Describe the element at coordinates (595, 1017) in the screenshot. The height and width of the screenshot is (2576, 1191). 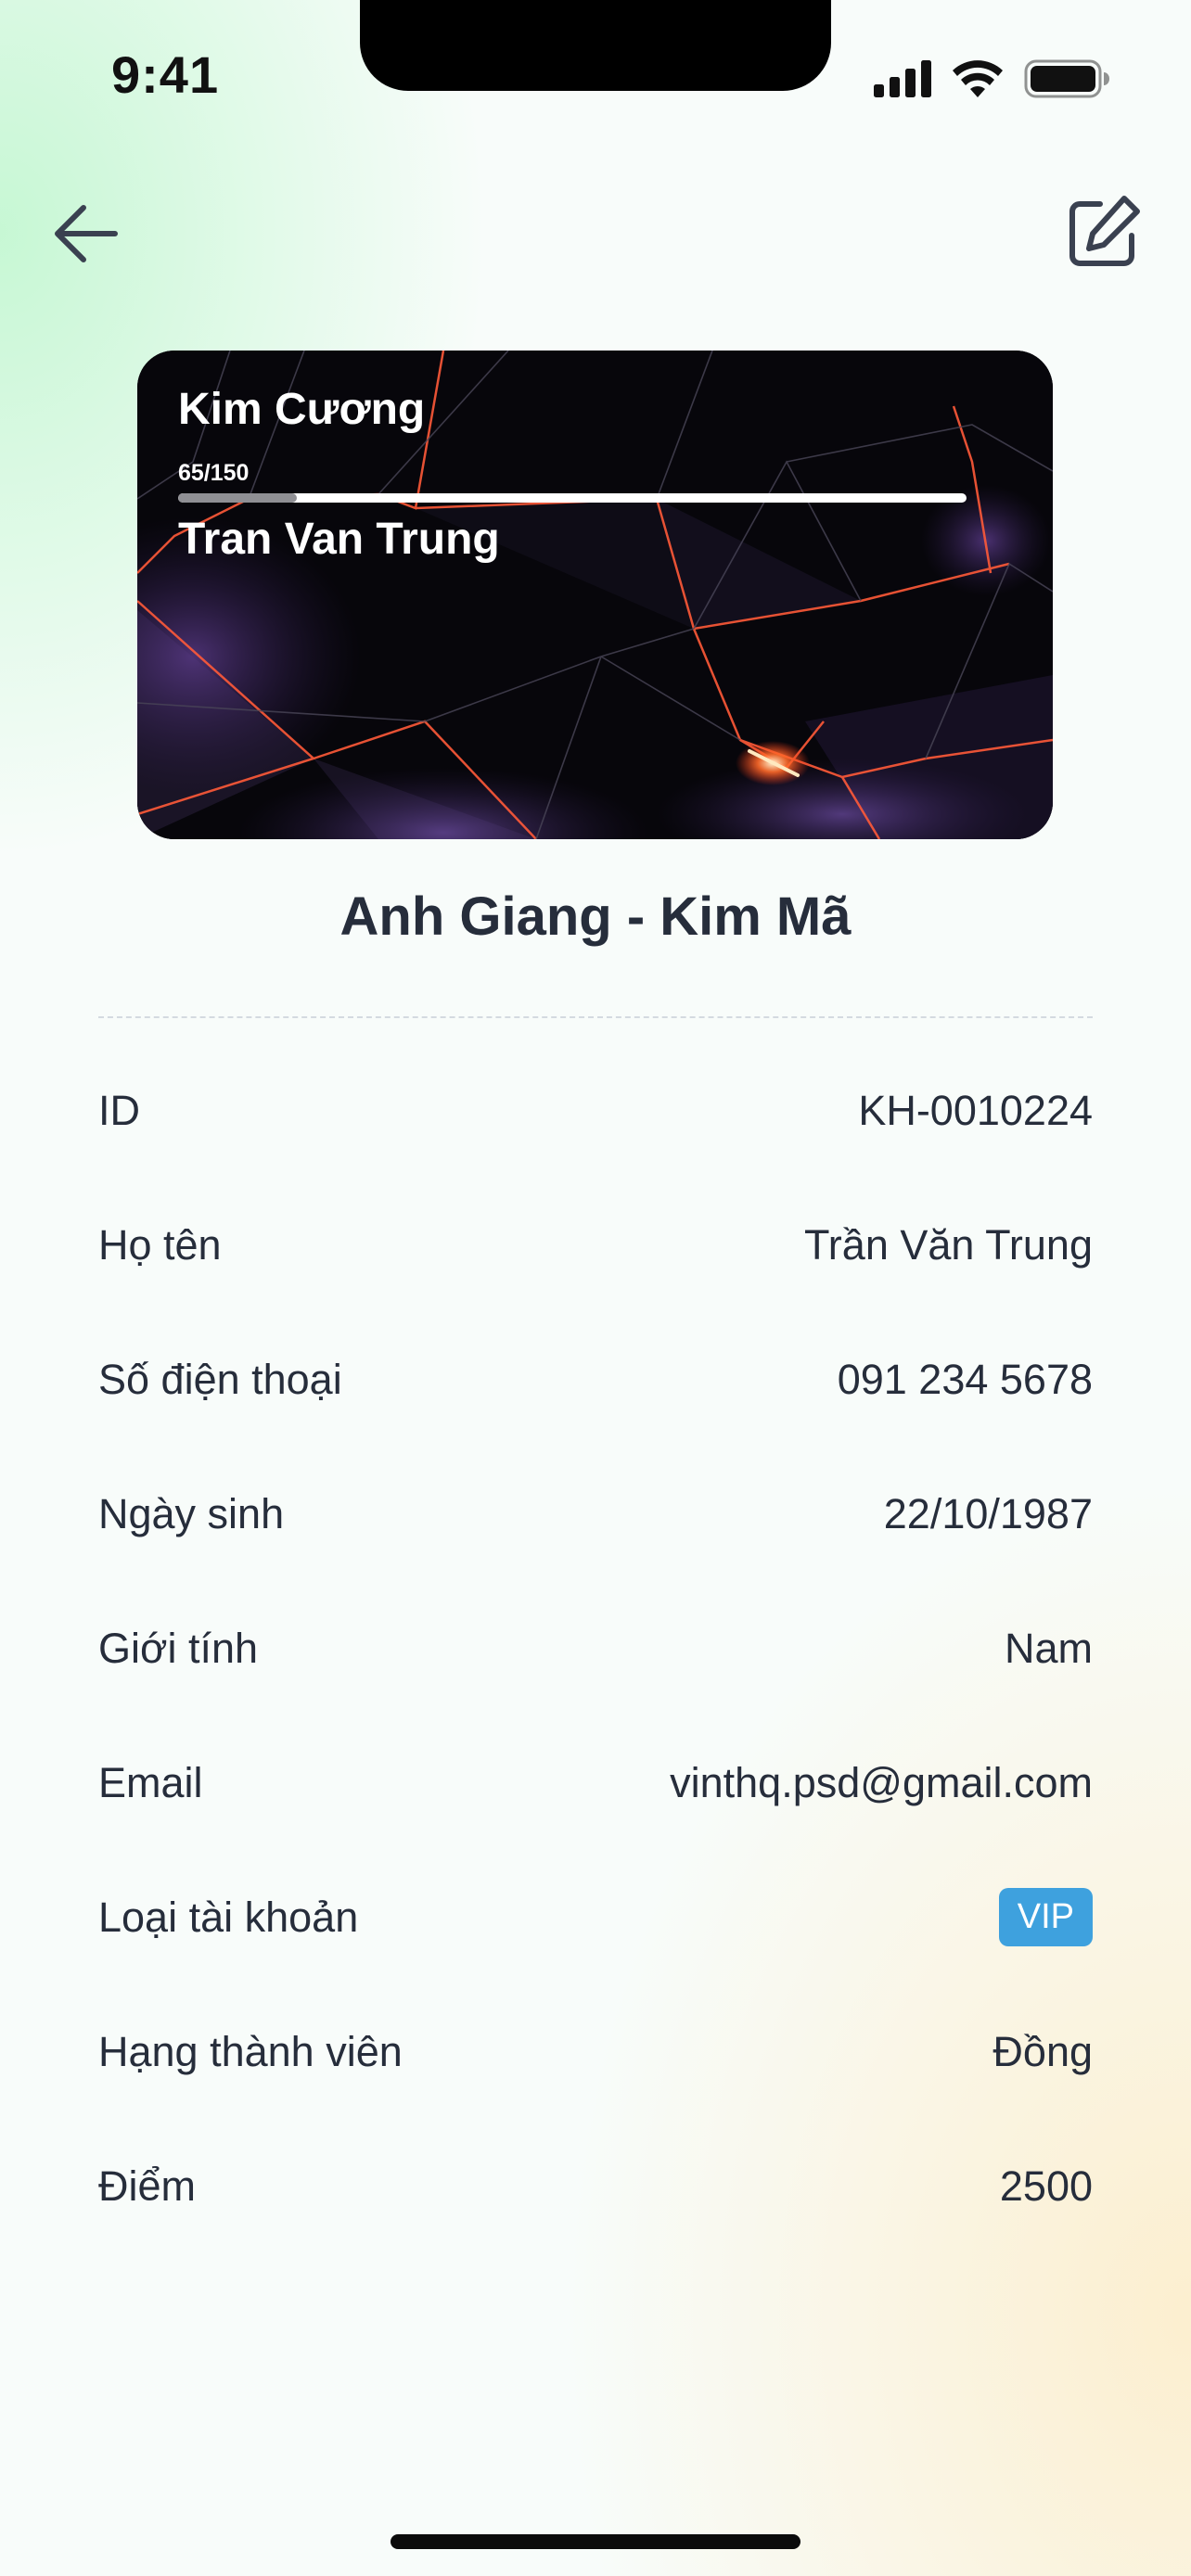
I see `dashed-divider` at that location.